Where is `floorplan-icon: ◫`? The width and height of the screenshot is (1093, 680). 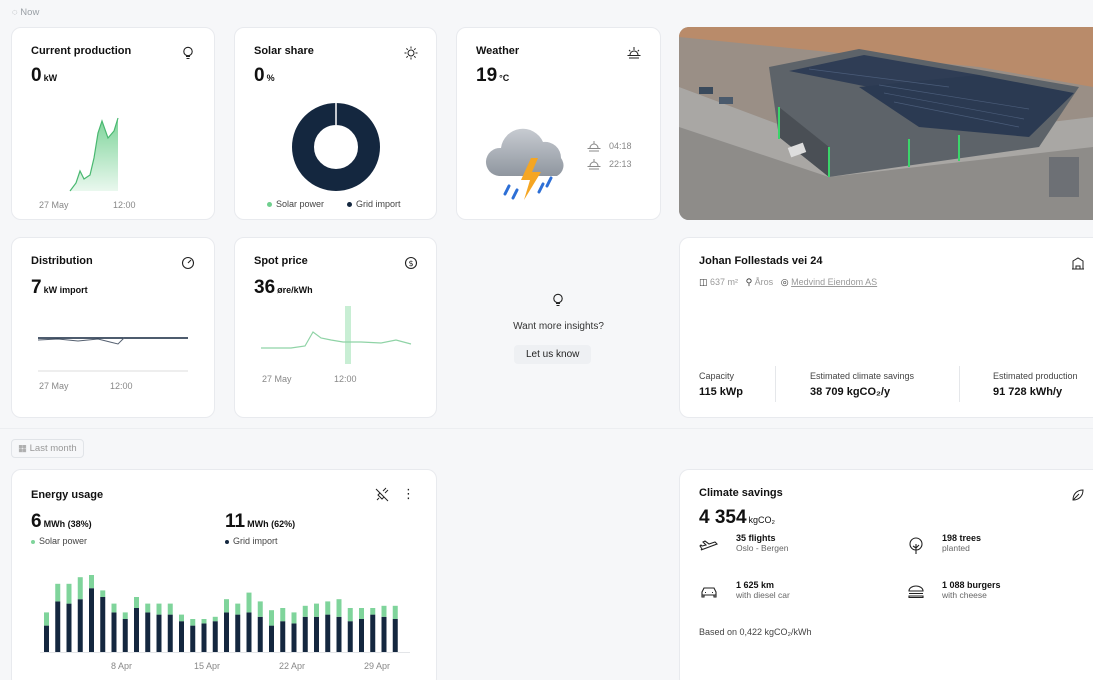 floorplan-icon: ◫ is located at coordinates (703, 282).